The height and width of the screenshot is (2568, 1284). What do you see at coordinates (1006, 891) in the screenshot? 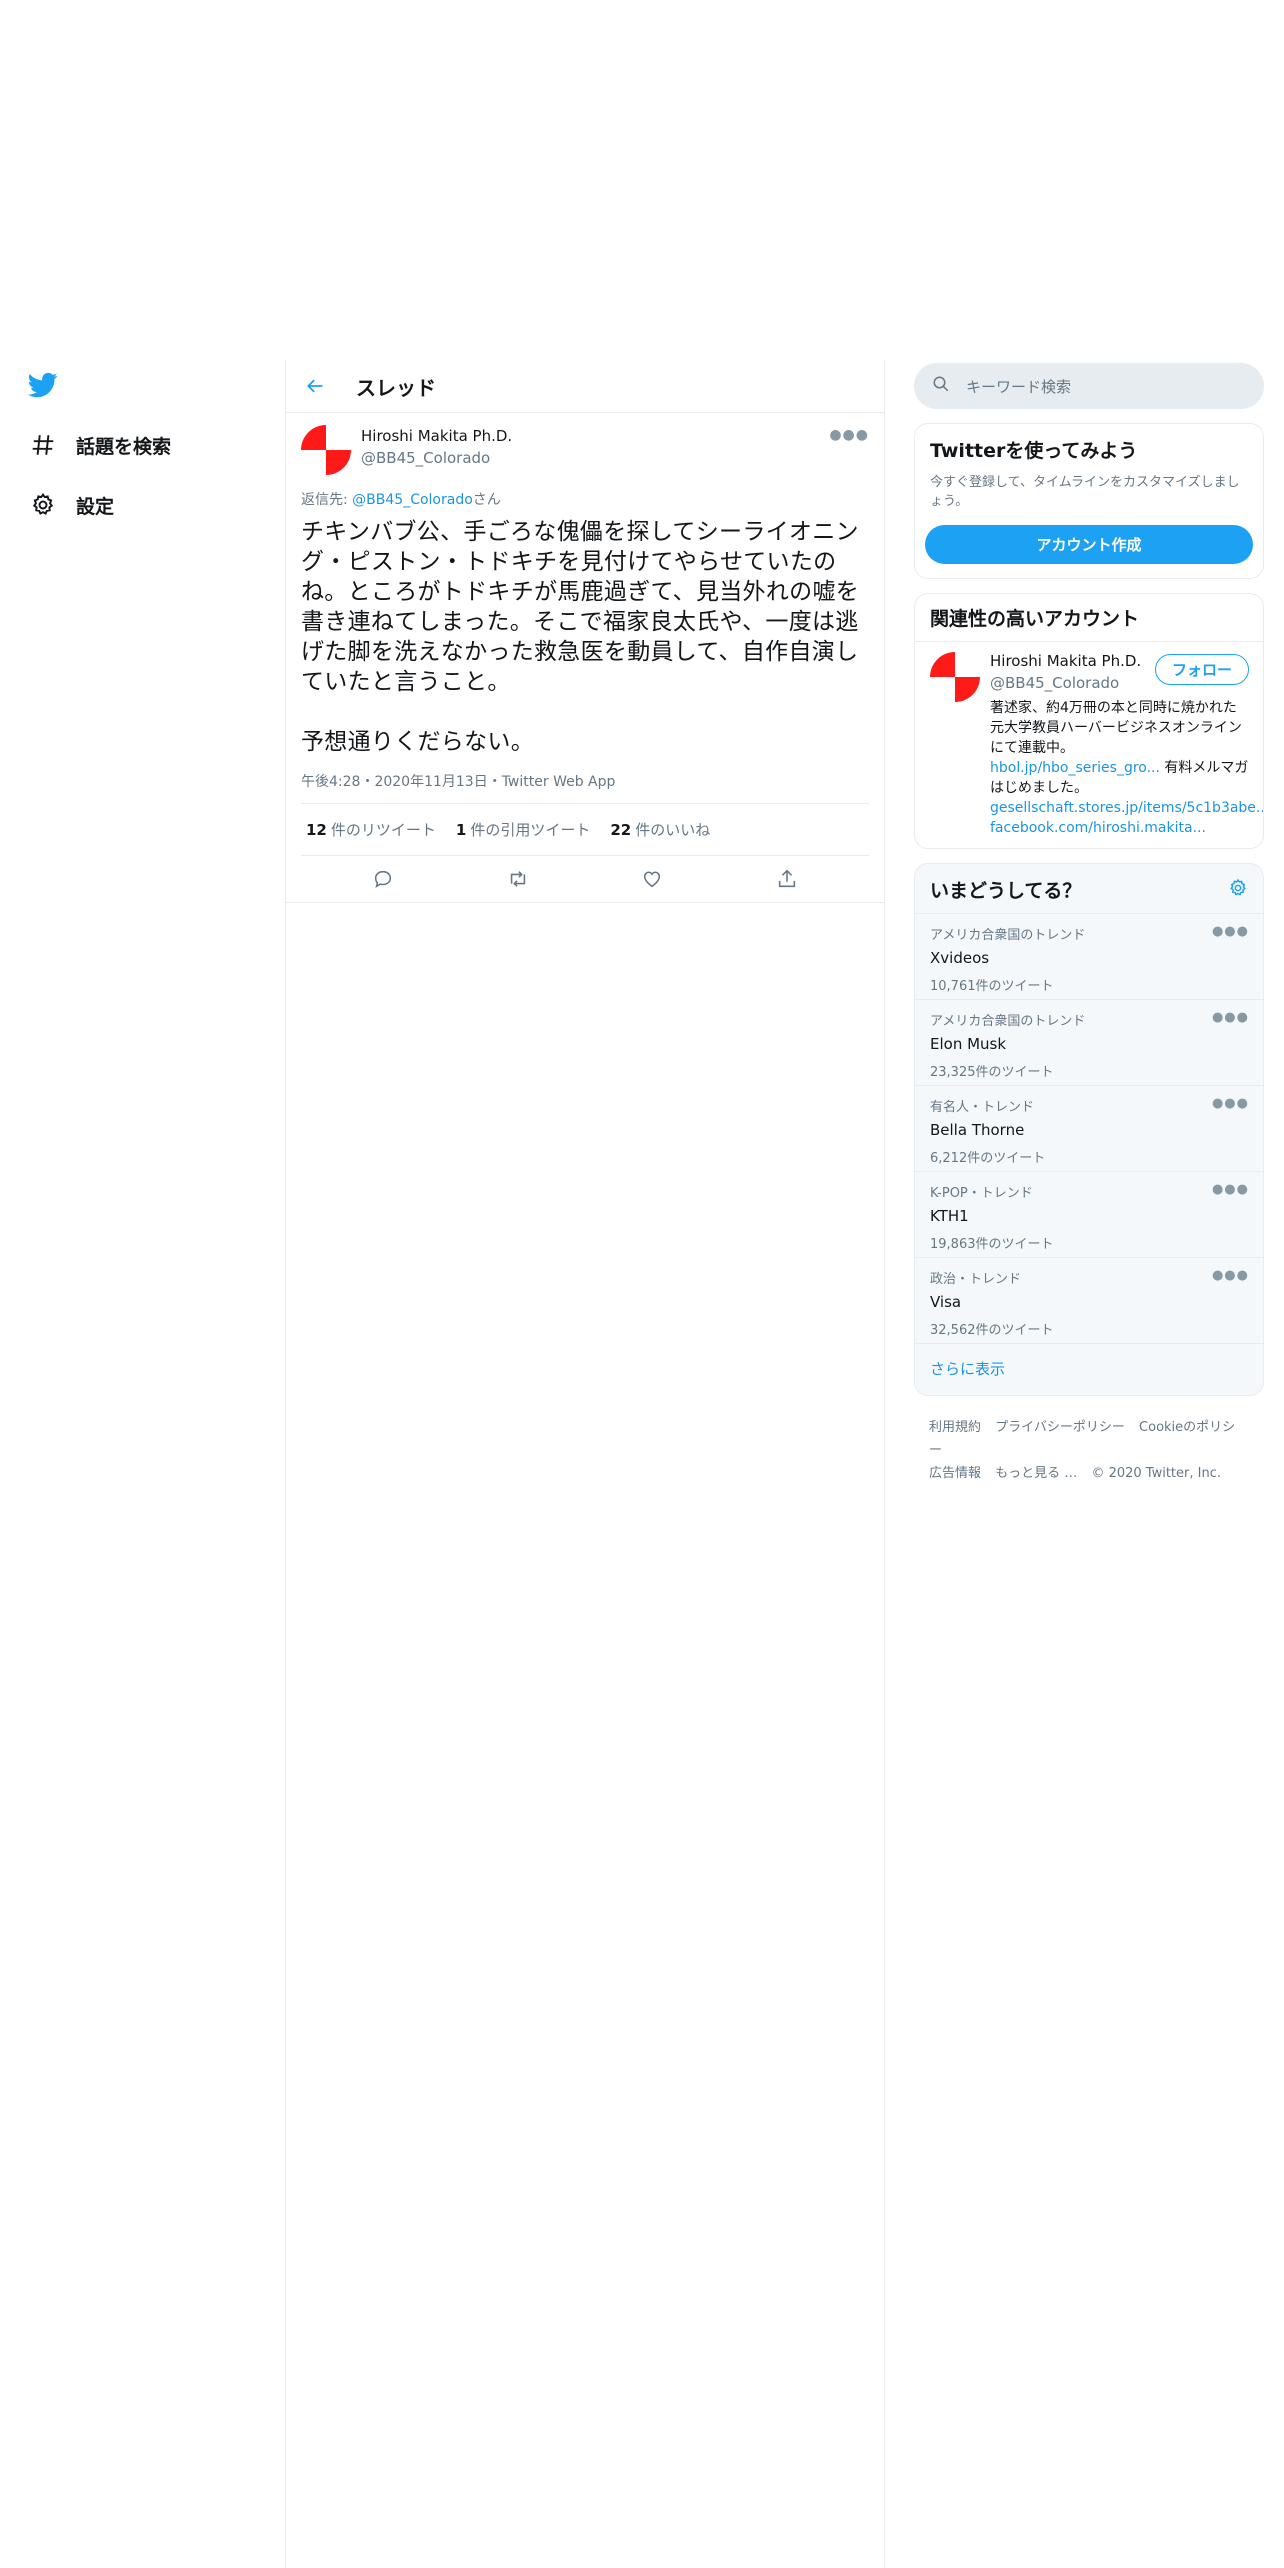
I see `trends-title: いまどうしてる？` at bounding box center [1006, 891].